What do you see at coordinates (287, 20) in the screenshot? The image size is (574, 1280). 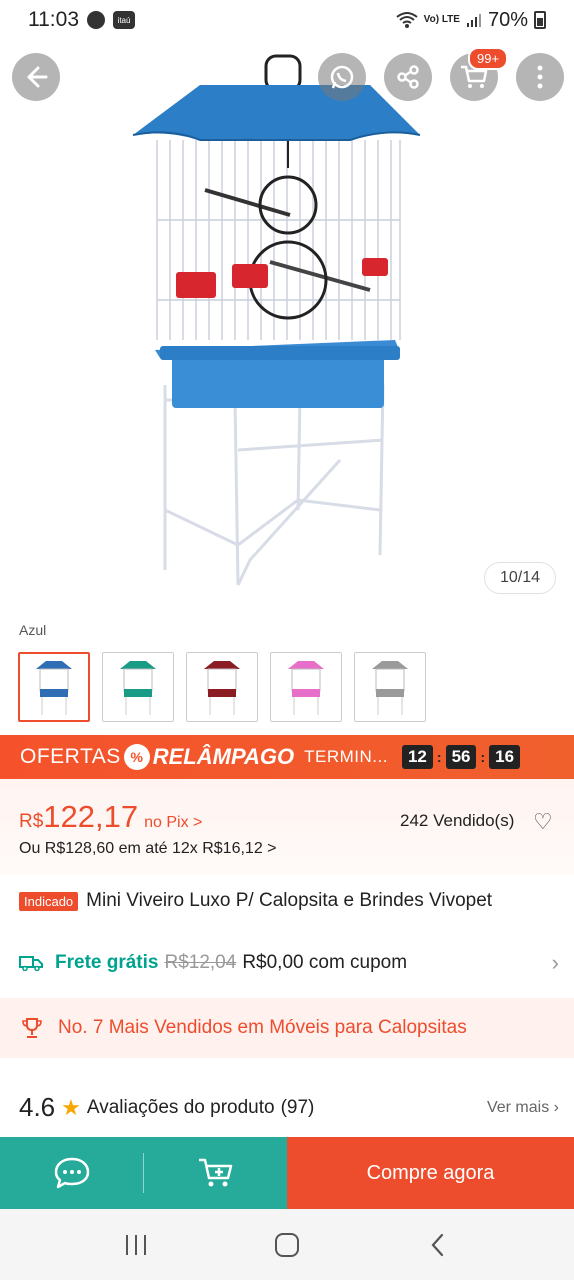 I see `status-bar: 11:03 itaú Vo) LTE 70%` at bounding box center [287, 20].